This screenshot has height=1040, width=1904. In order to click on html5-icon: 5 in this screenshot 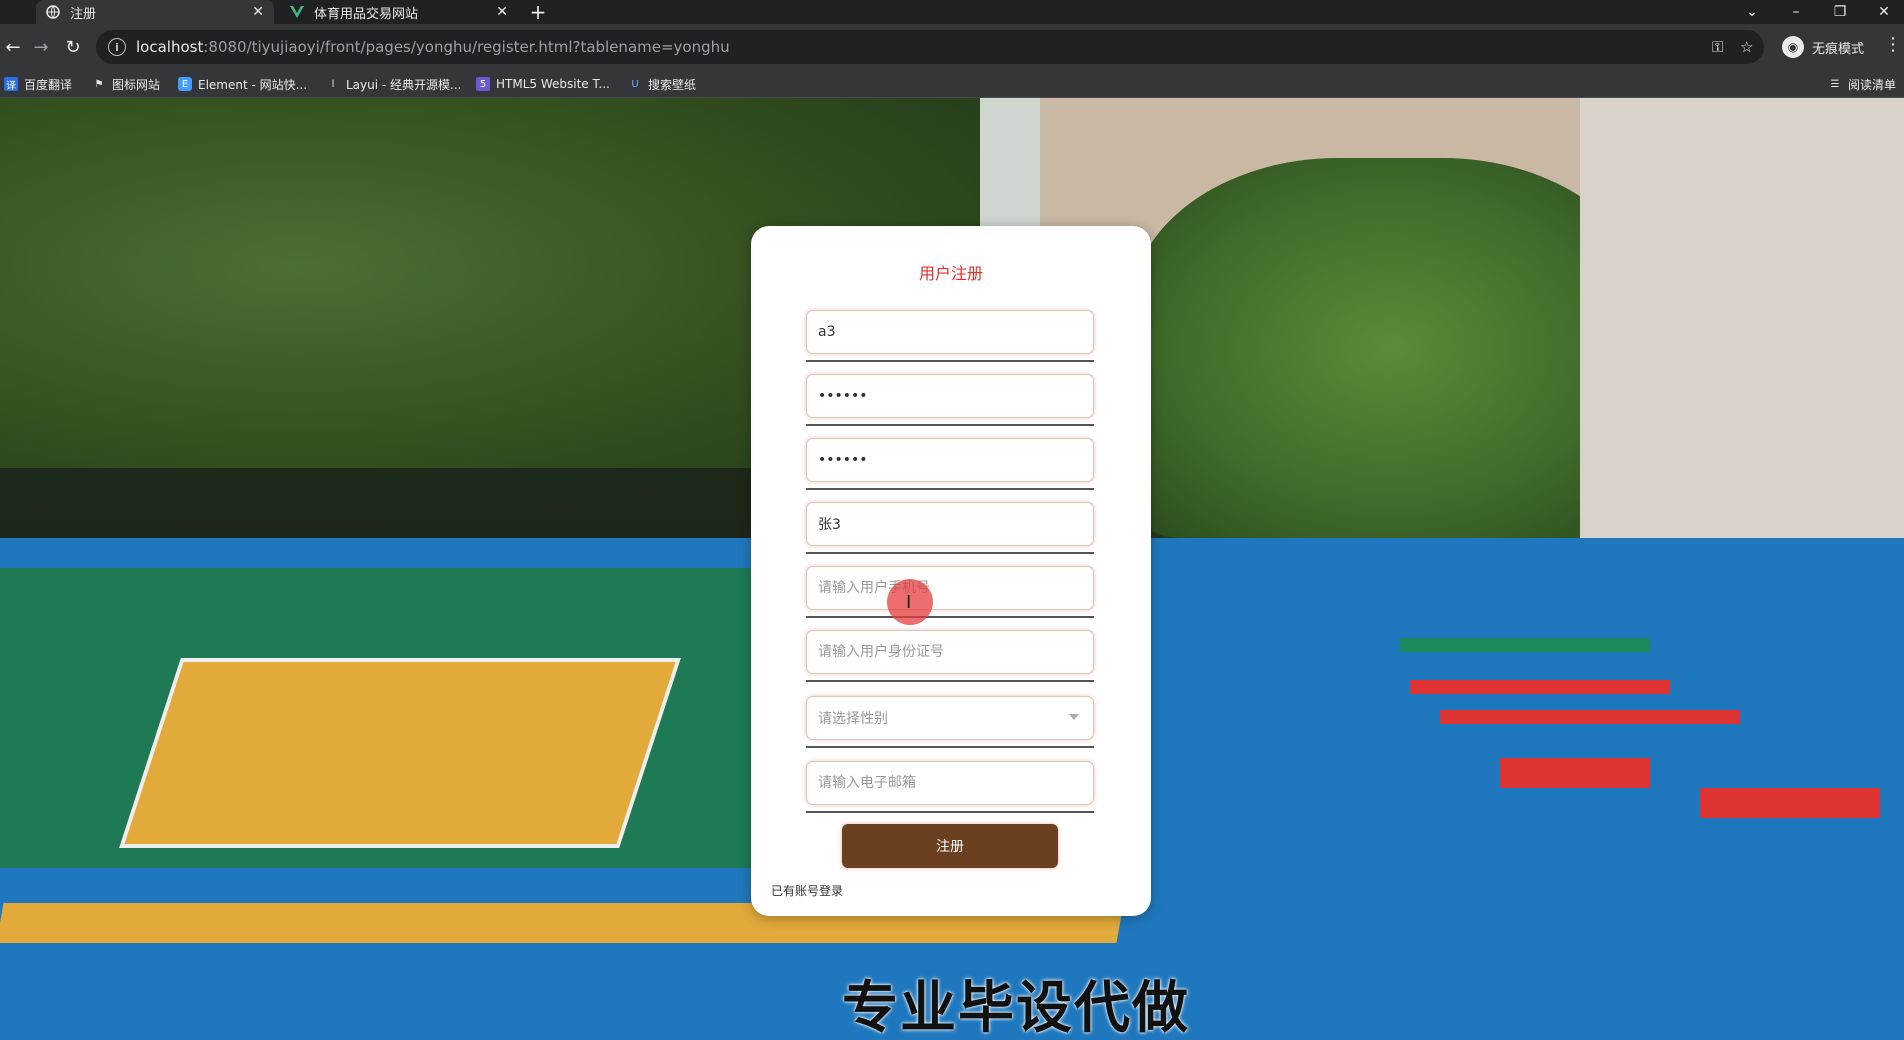, I will do `click(483, 84)`.